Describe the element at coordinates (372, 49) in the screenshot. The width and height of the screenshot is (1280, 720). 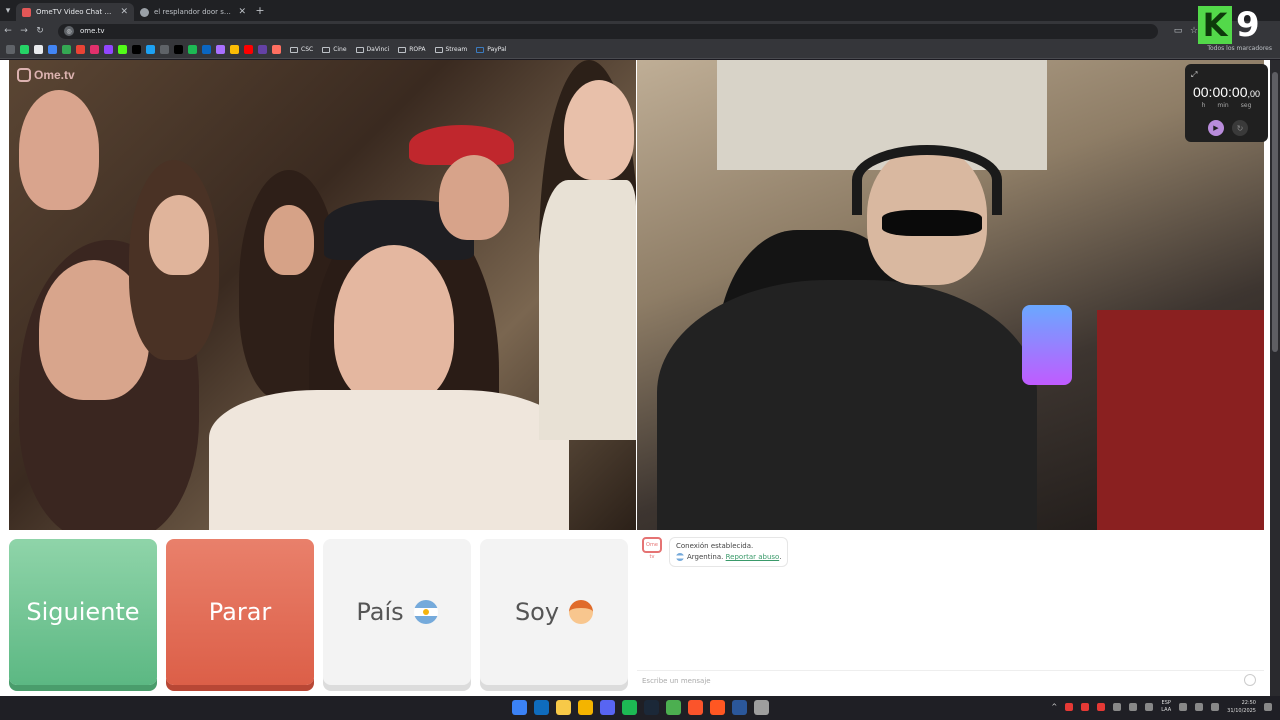
I see `bookmark-folder-davinci: DaVinci` at that location.